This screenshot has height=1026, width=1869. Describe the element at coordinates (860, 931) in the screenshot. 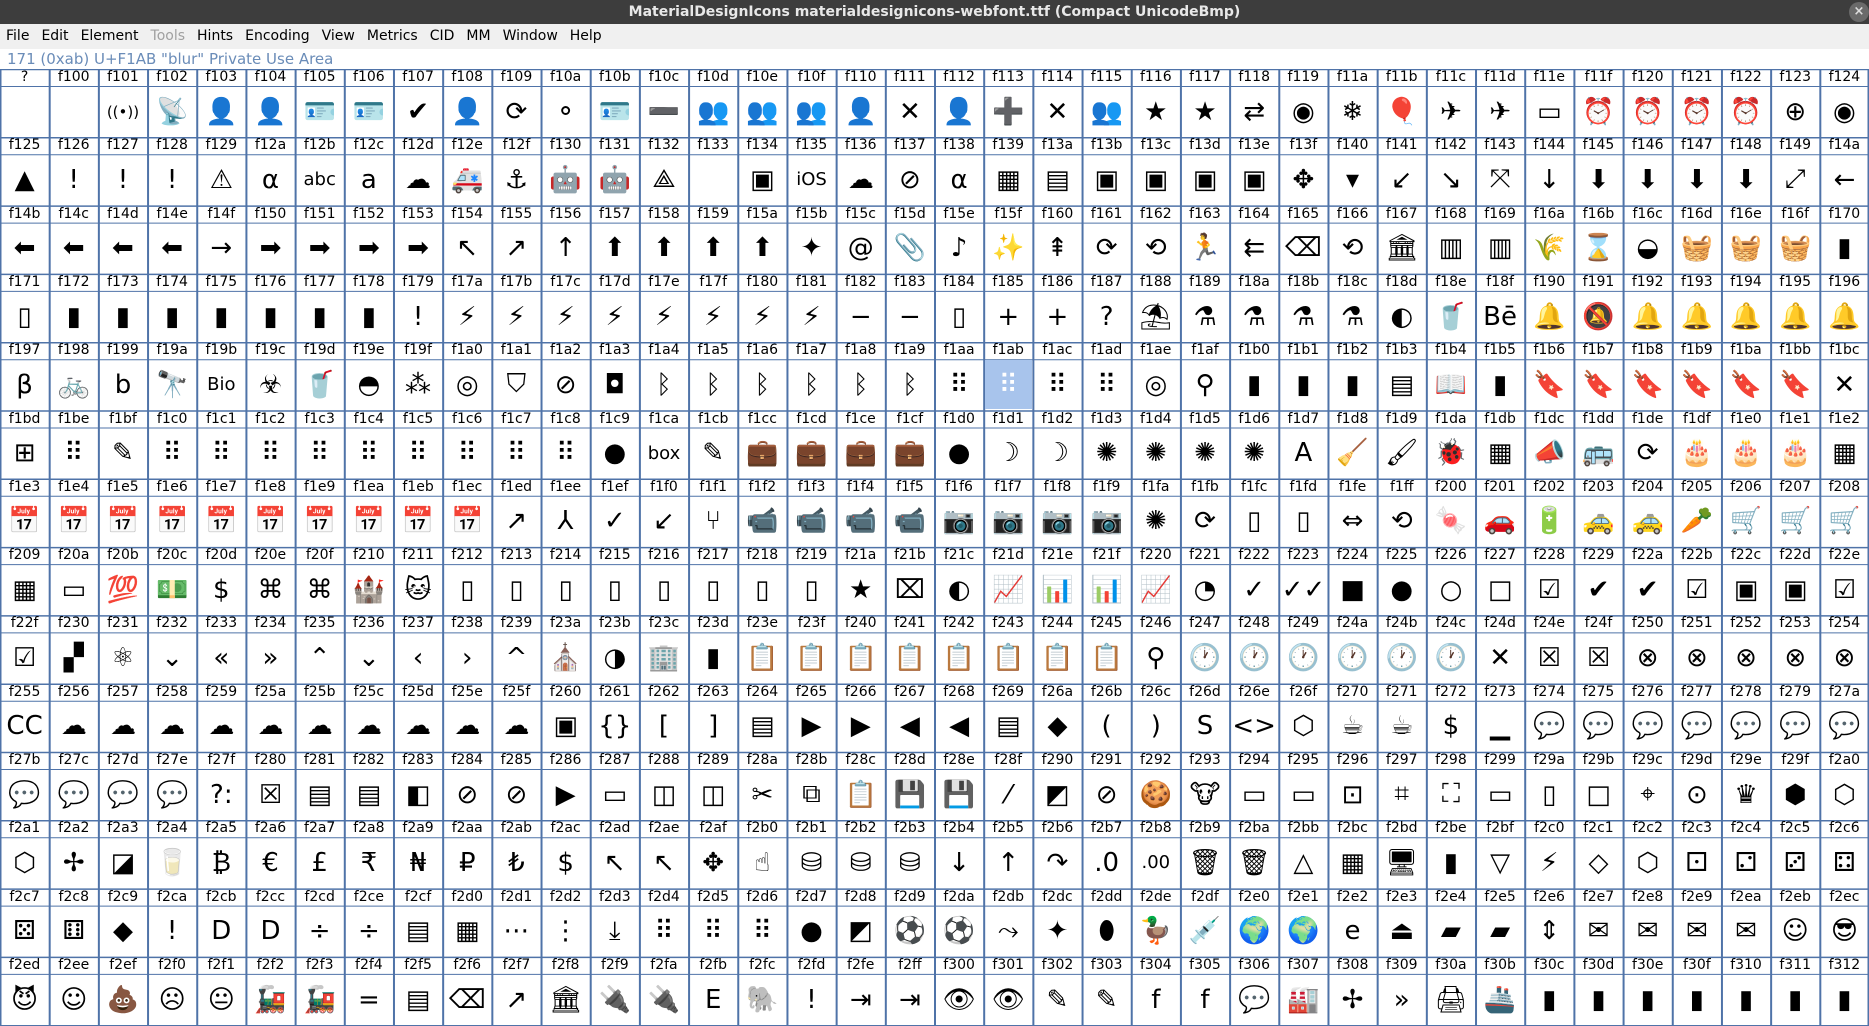

I see `glyph-cell: ◩` at that location.